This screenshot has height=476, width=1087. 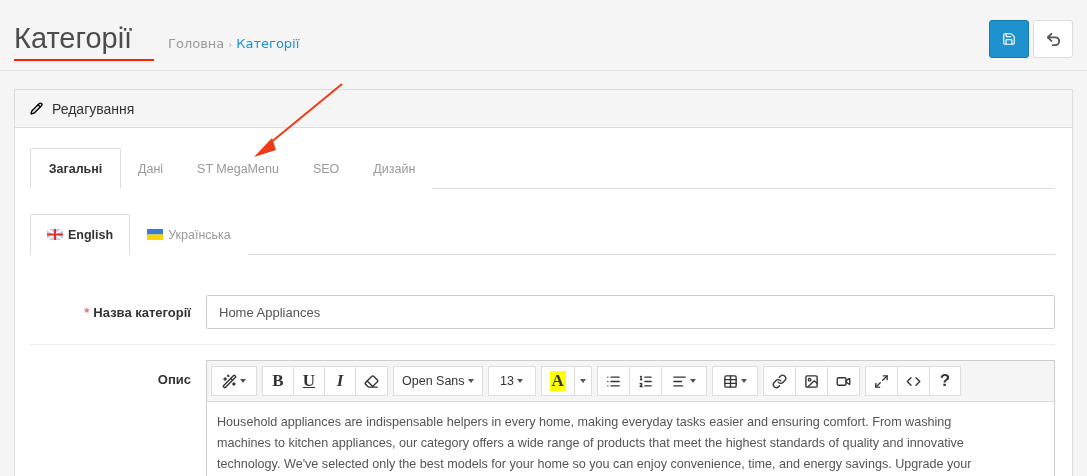 I want to click on code-button, so click(x=913, y=381).